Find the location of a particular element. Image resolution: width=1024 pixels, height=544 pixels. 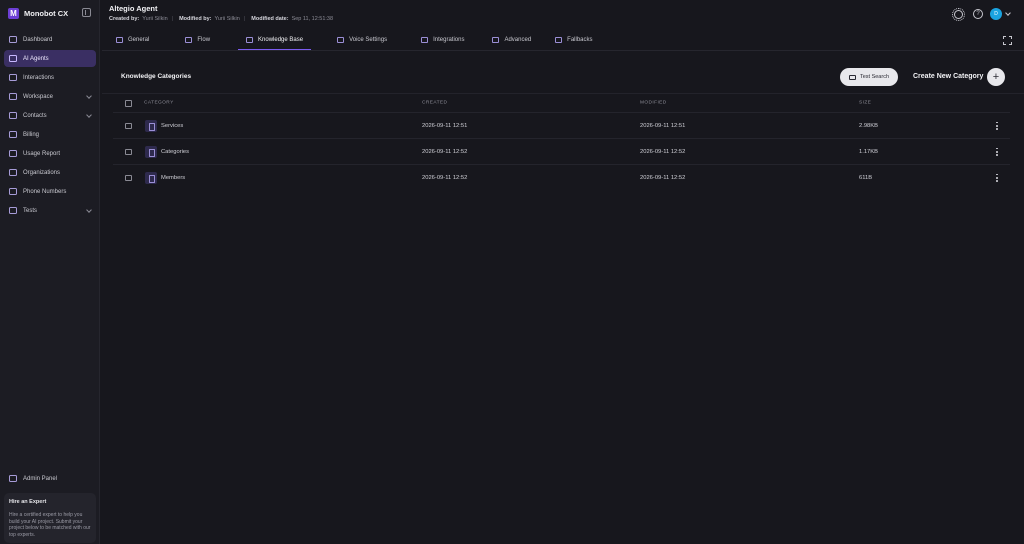

sidebar-collapse-icon is located at coordinates (86, 12).